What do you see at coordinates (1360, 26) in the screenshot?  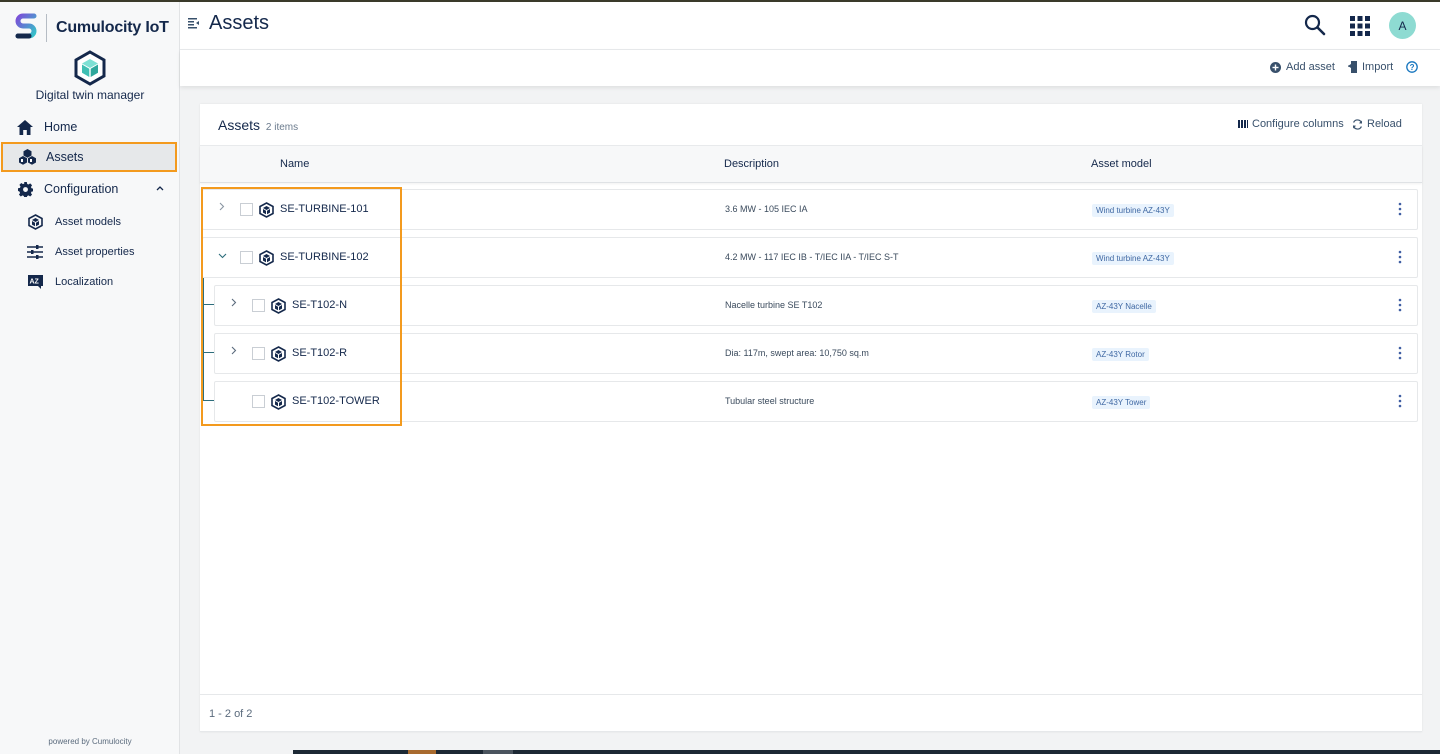 I see `app-switcher-icon` at bounding box center [1360, 26].